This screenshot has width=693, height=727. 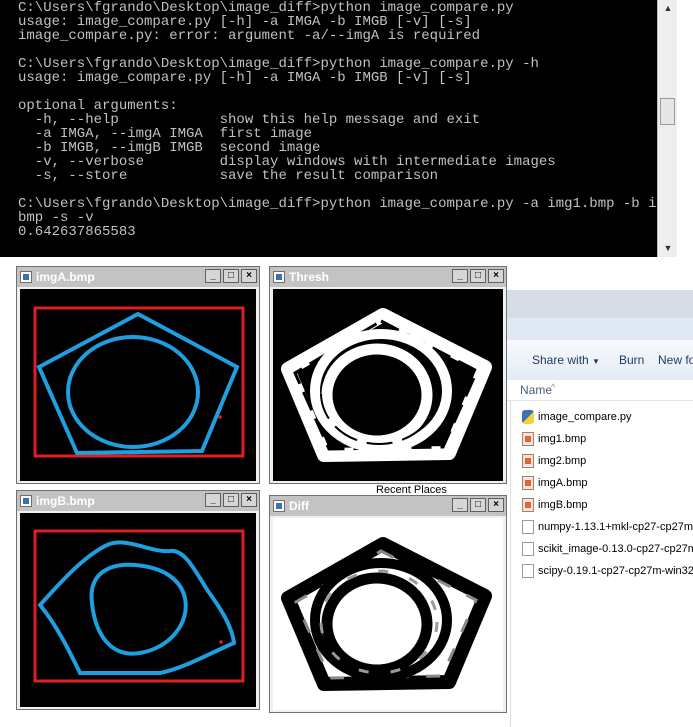 What do you see at coordinates (65, 277) in the screenshot?
I see `window-title: imgA.bmp` at bounding box center [65, 277].